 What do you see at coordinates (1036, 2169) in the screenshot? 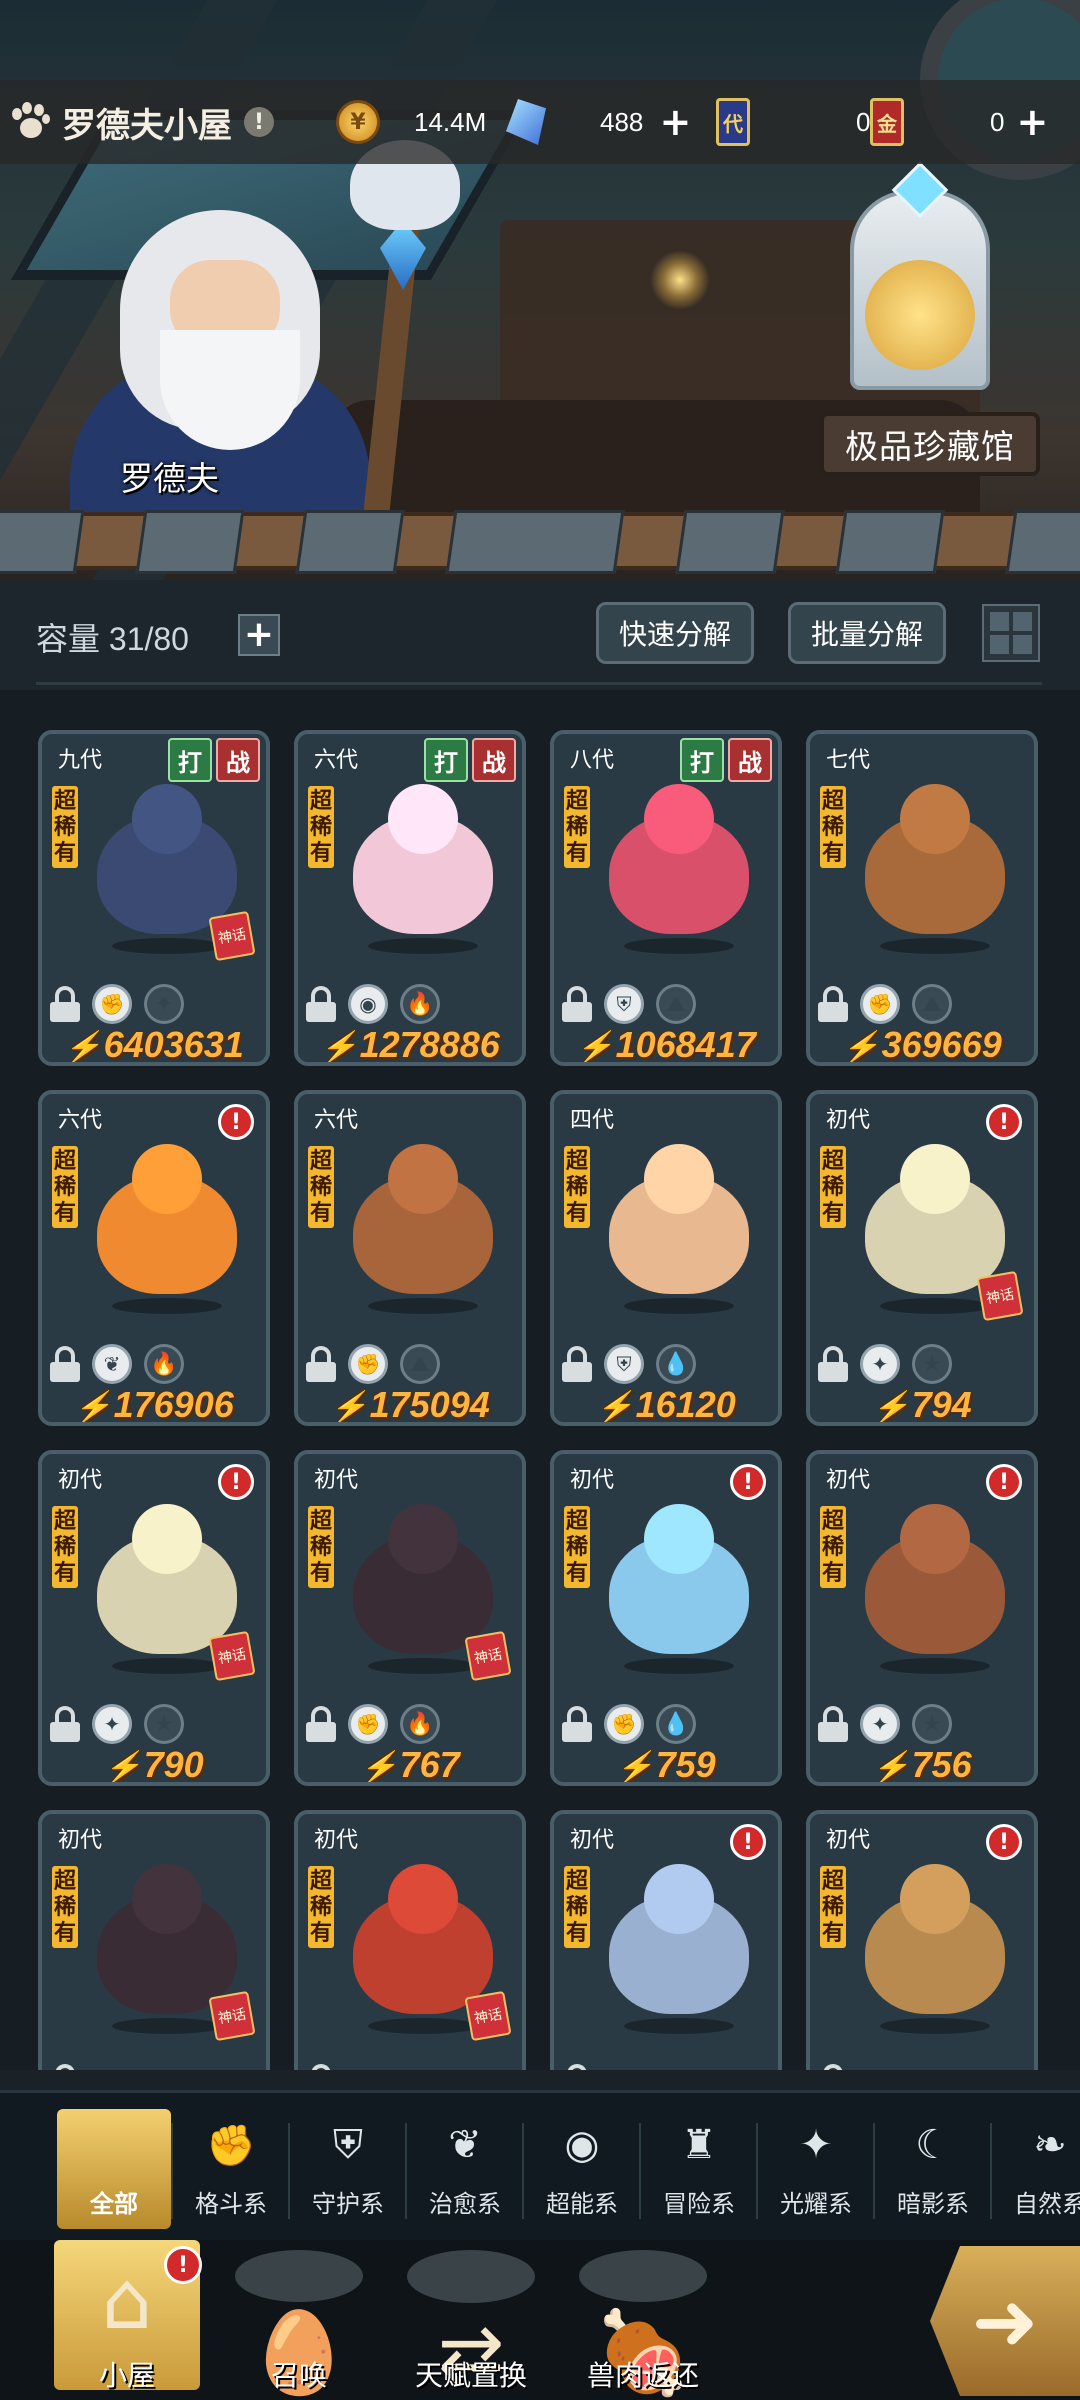
I see `filter-tab: ❧ 自然系` at bounding box center [1036, 2169].